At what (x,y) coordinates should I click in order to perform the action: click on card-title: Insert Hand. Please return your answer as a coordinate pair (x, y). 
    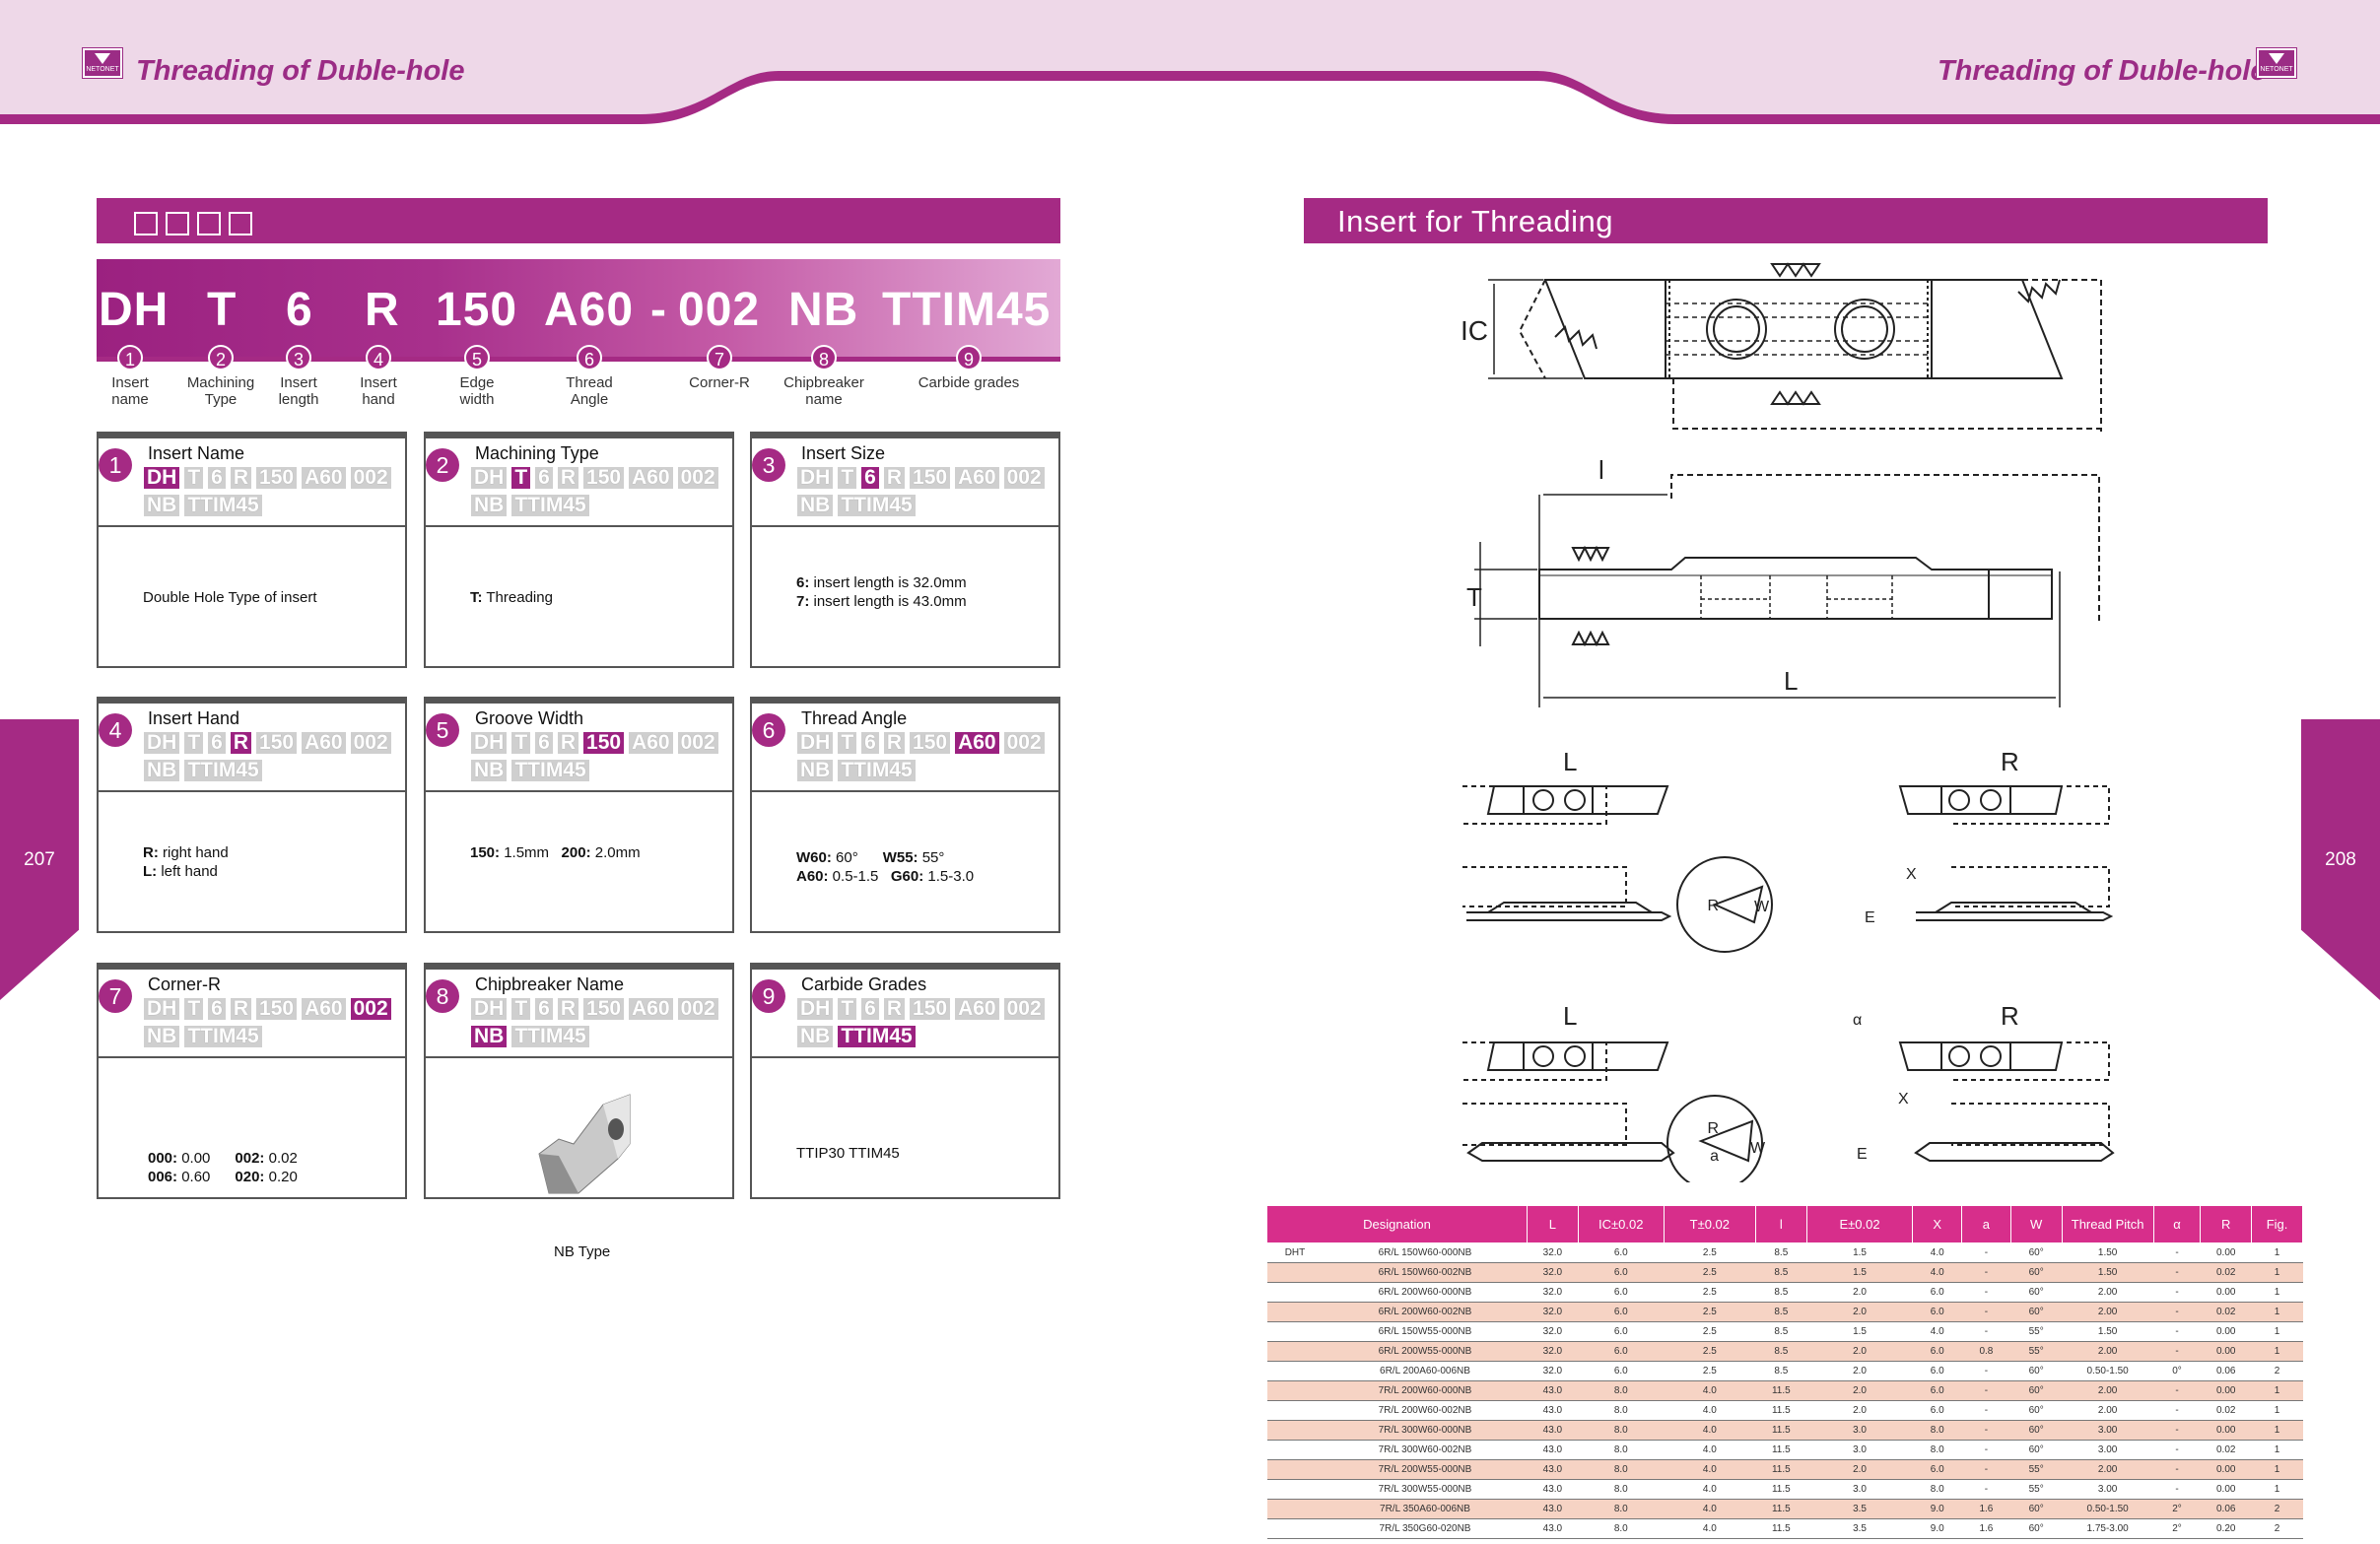
    Looking at the image, I should click on (194, 718).